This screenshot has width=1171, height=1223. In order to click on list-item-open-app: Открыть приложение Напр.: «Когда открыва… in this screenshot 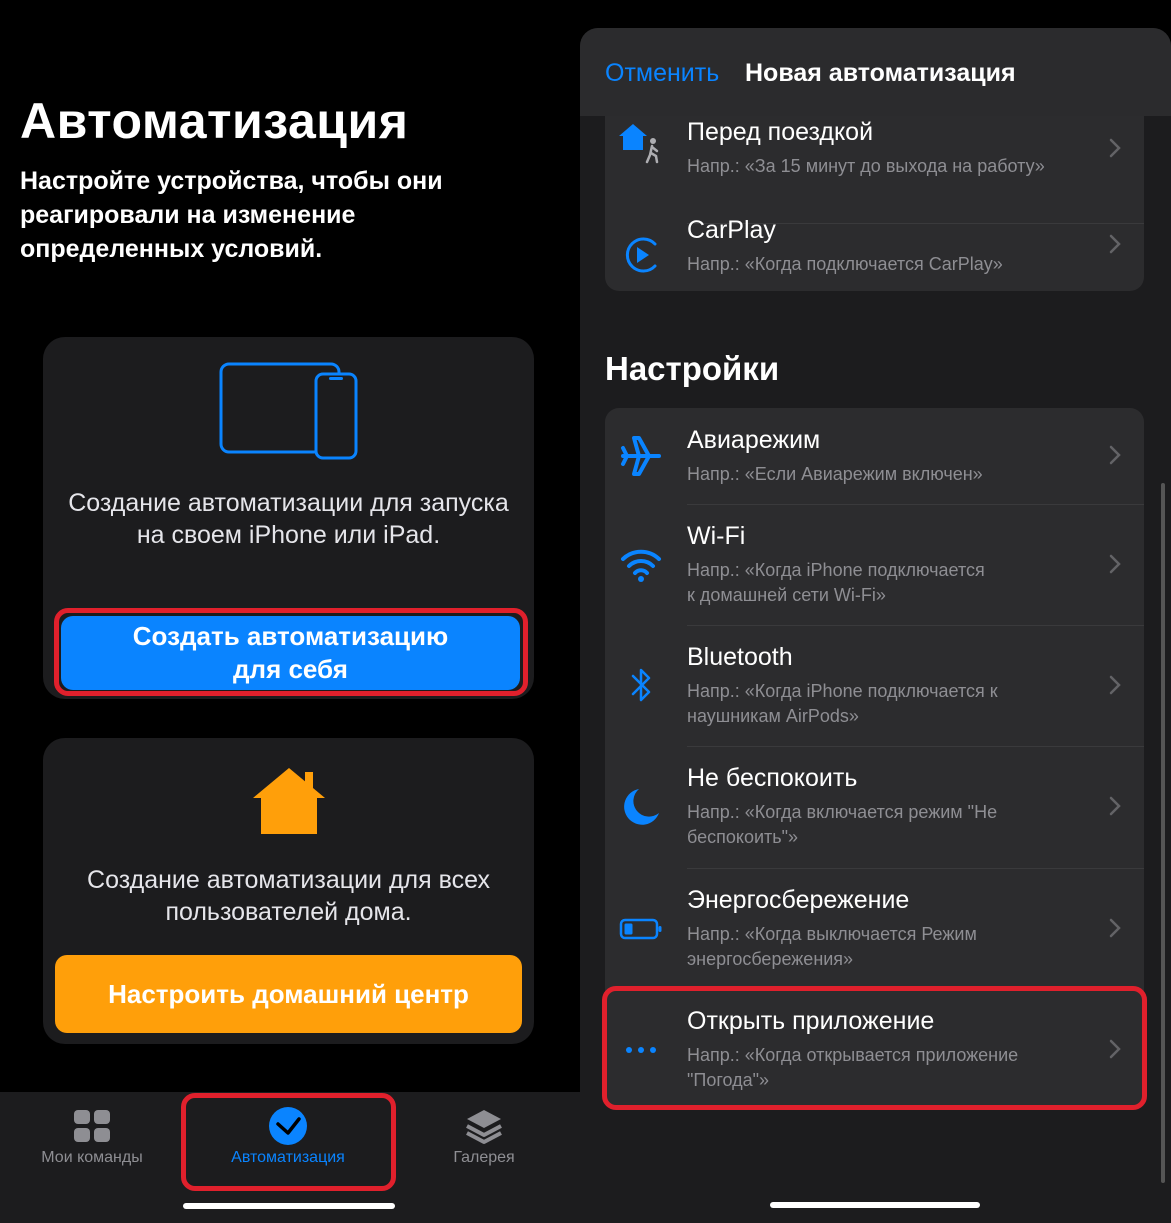, I will do `click(874, 1050)`.